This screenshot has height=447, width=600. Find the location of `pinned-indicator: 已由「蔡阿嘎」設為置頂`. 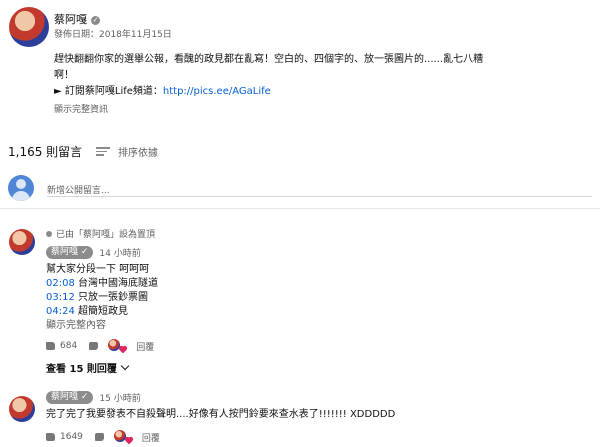

pinned-indicator: 已由「蔡阿嘎」設為置頂 is located at coordinates (100, 233).